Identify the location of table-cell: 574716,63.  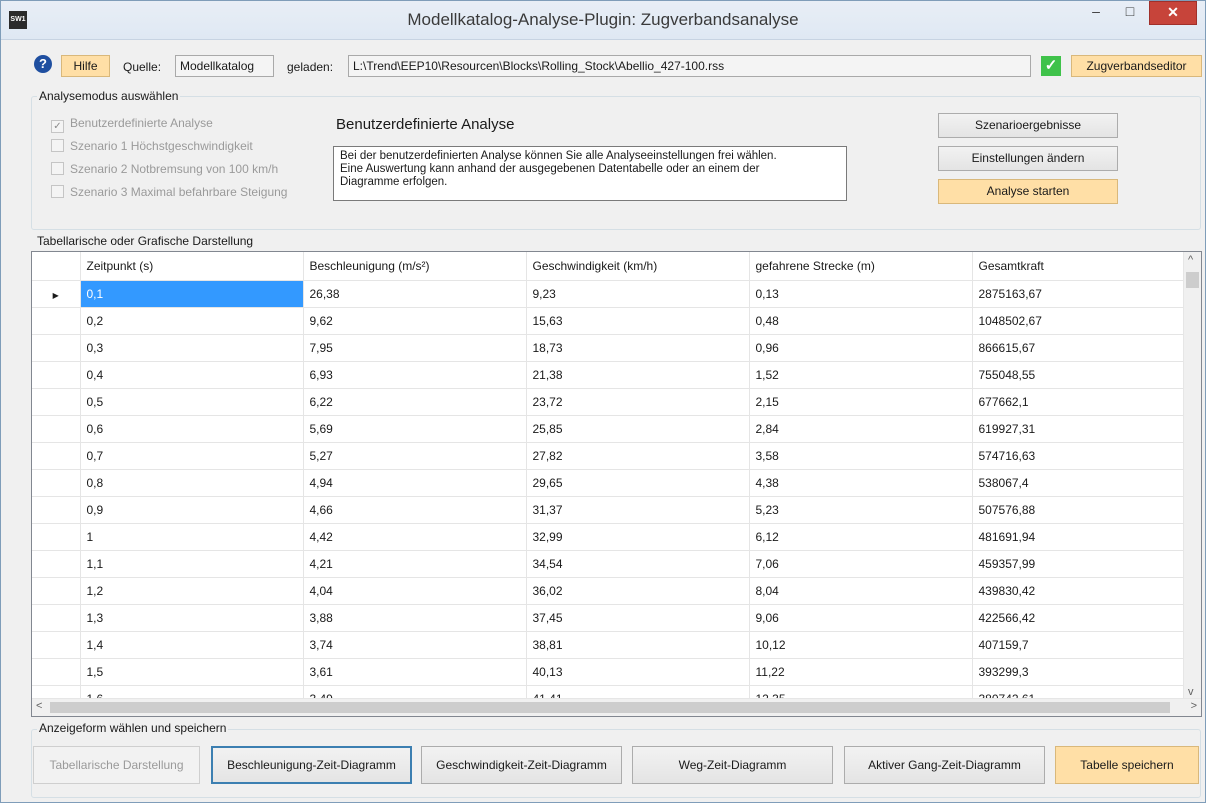
(1079, 456).